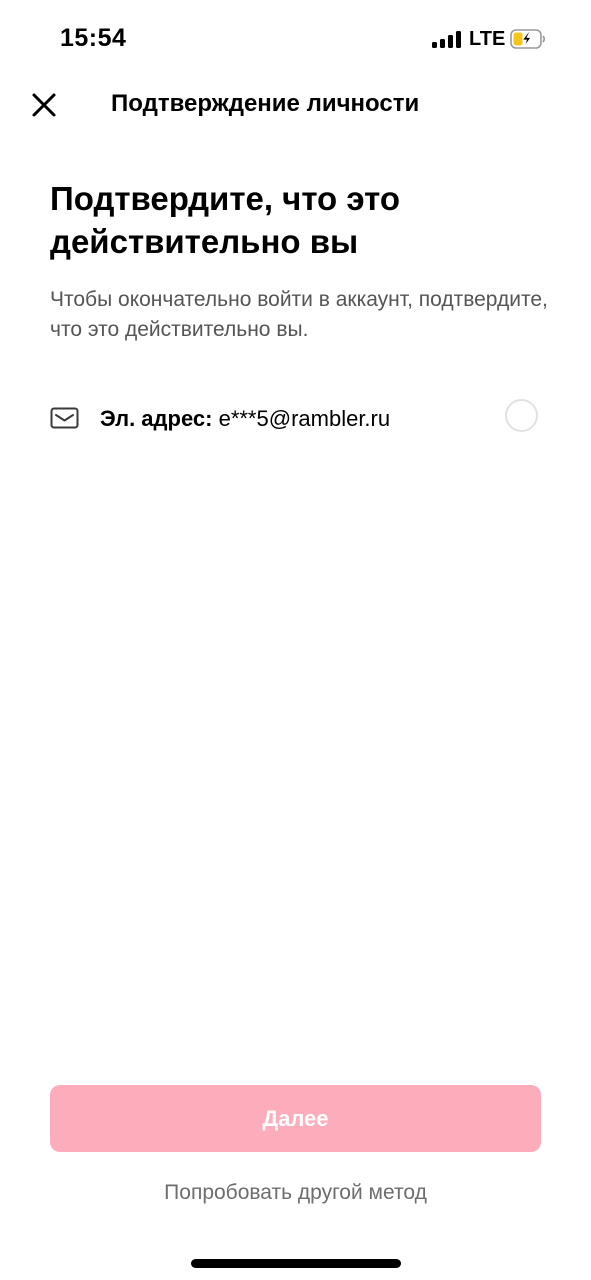  What do you see at coordinates (295, 1118) in the screenshot?
I see `next-button: Далее` at bounding box center [295, 1118].